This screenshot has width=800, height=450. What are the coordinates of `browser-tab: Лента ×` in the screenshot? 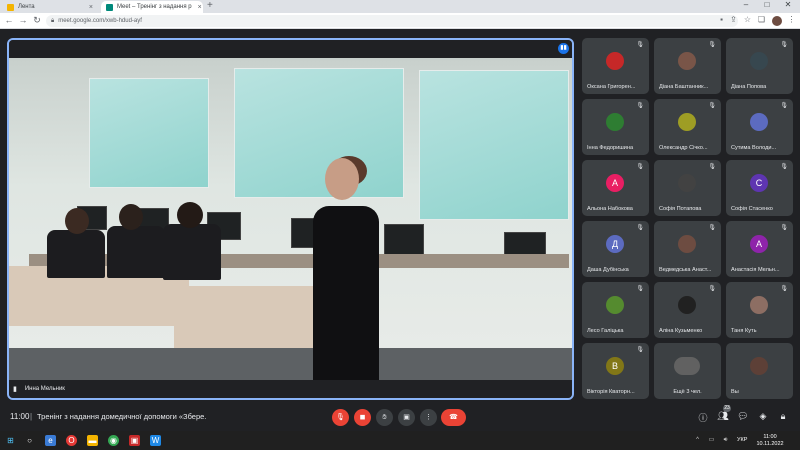 It's located at (50, 7).